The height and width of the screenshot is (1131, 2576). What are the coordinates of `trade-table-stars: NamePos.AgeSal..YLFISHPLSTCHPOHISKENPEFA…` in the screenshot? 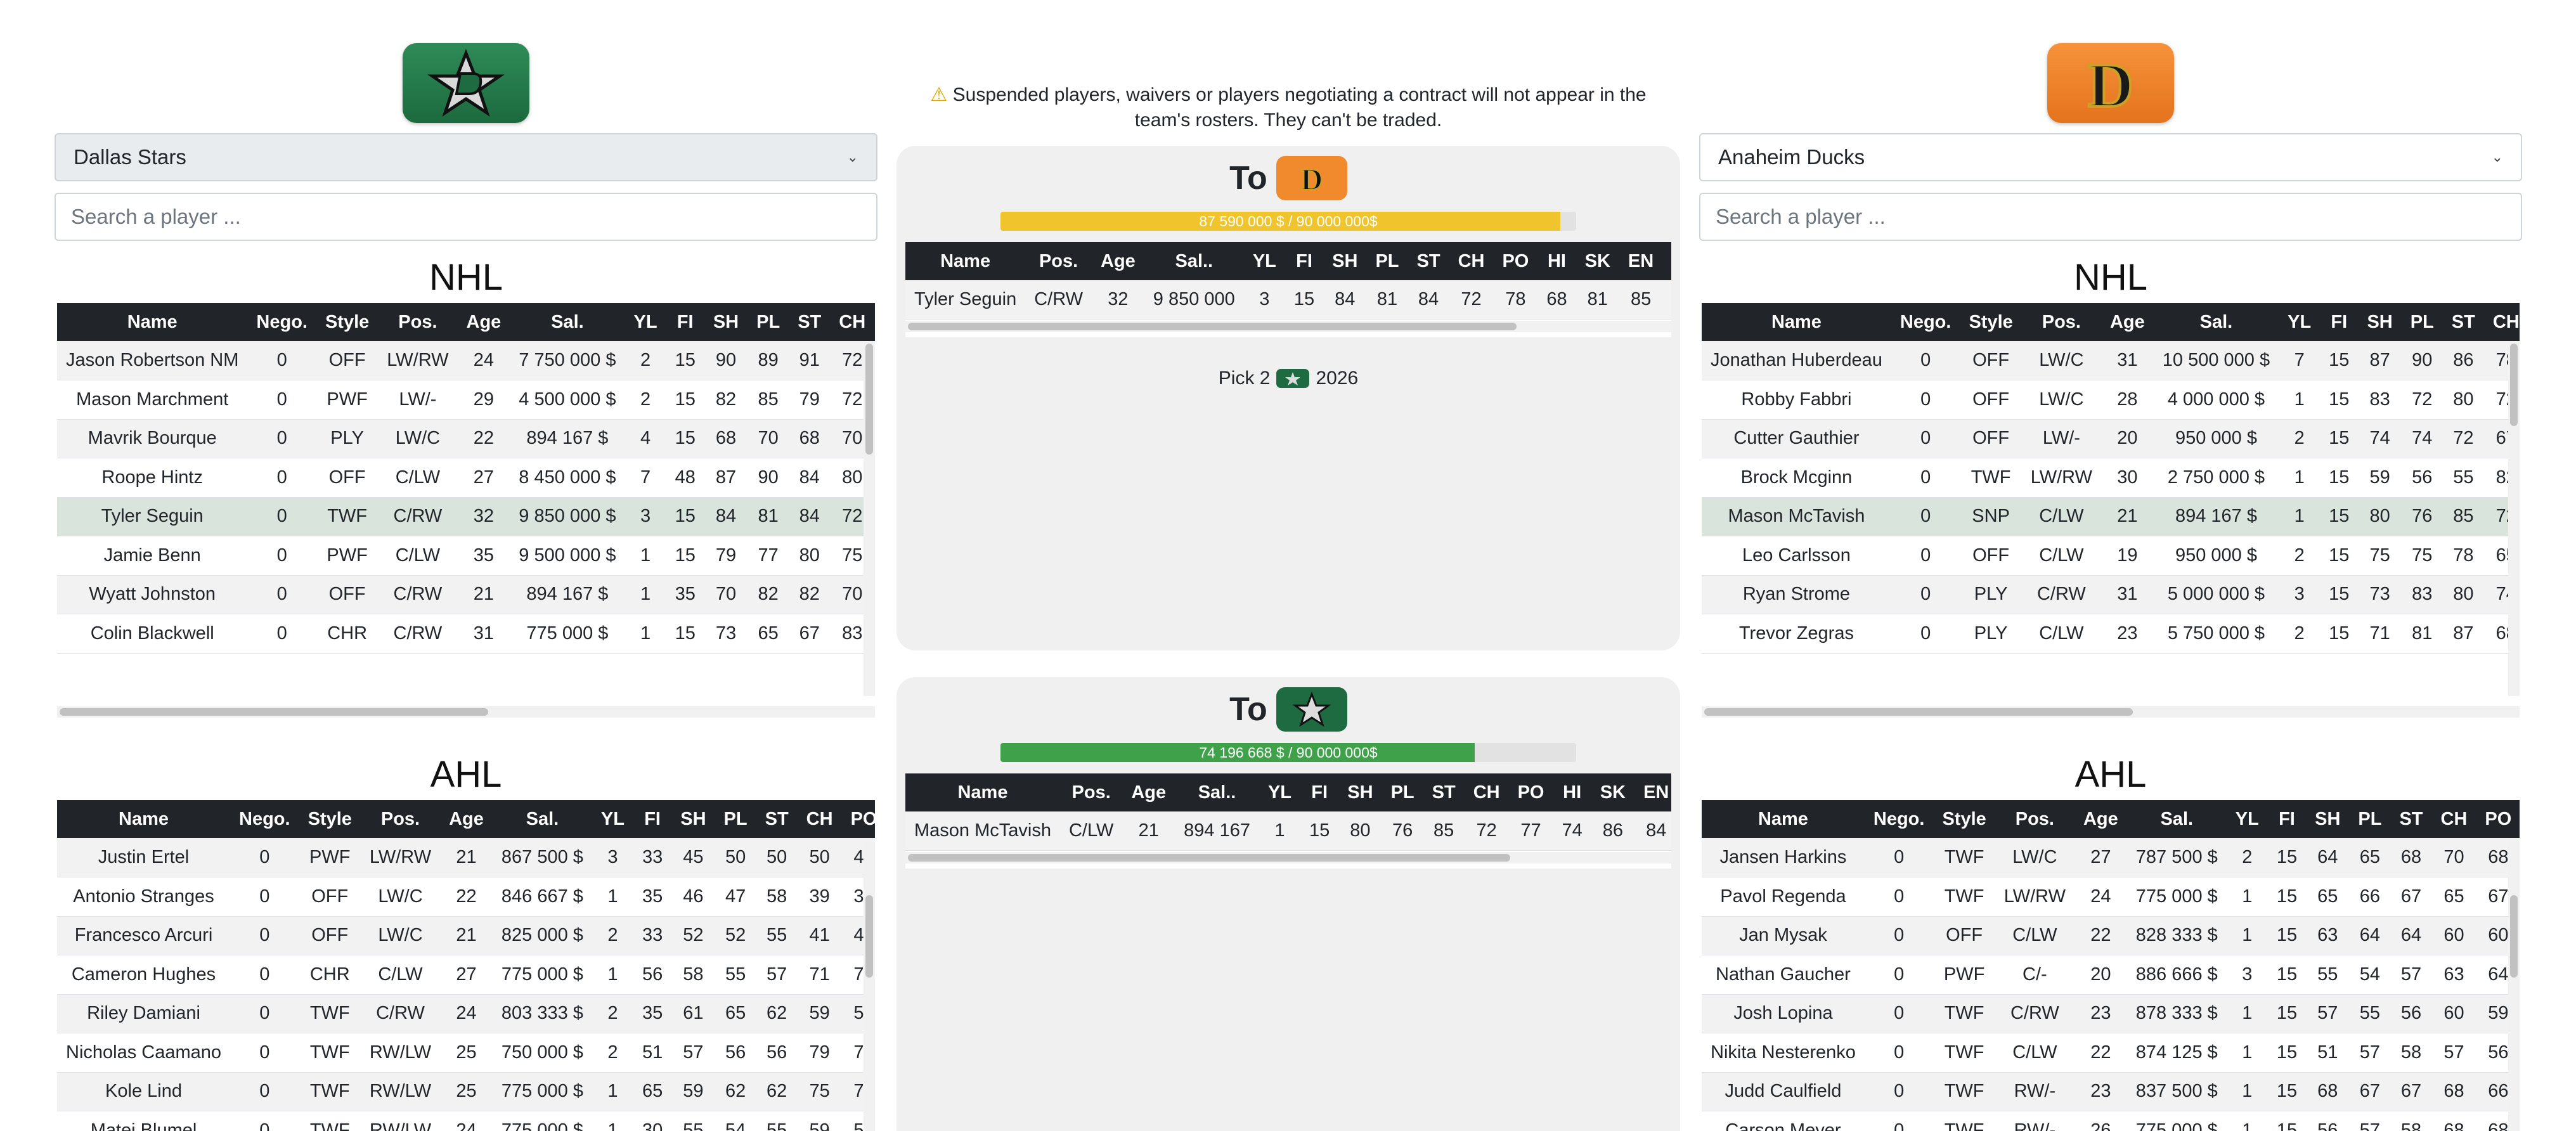 It's located at (1288, 821).